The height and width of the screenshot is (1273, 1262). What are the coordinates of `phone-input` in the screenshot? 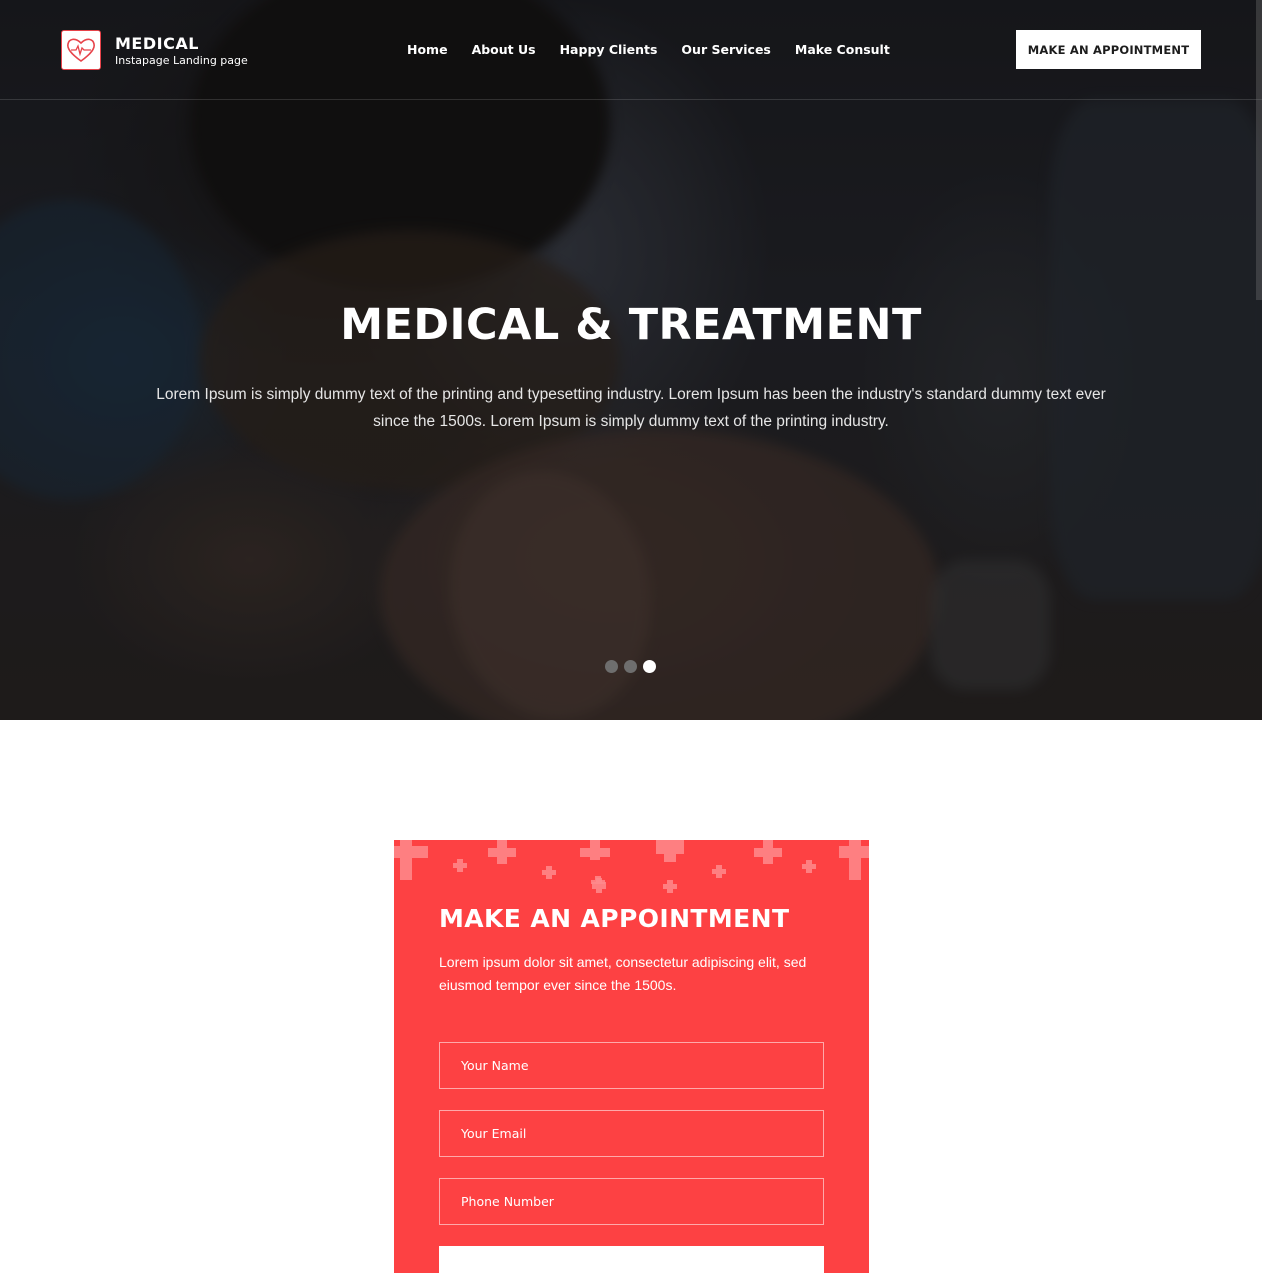 It's located at (631, 1201).